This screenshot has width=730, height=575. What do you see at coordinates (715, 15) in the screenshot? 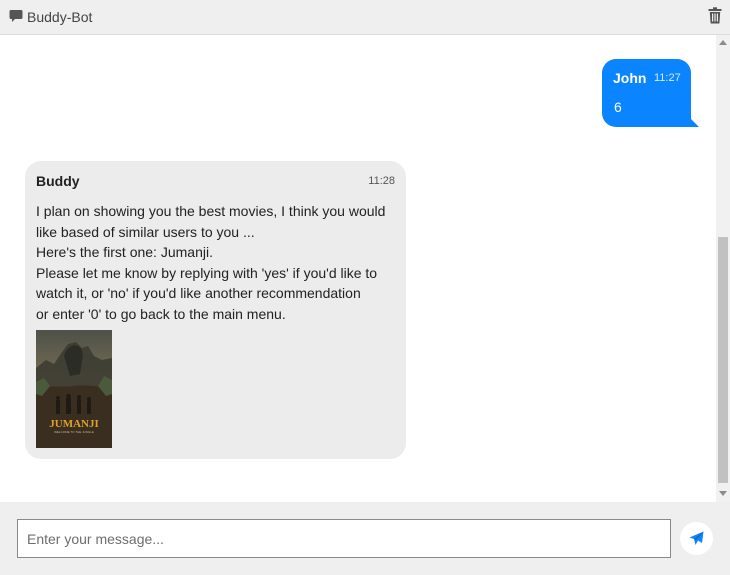
I see `trash-icon` at bounding box center [715, 15].